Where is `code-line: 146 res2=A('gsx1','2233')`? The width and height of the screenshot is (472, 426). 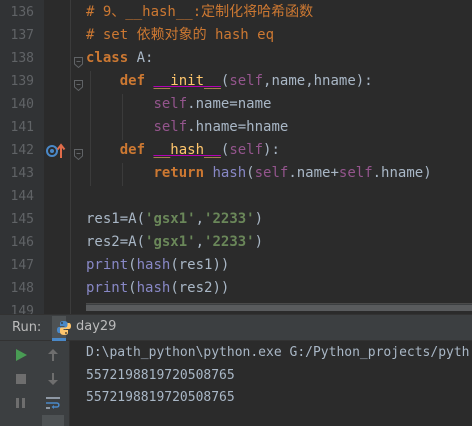 code-line: 146 res2=A('gsx1','2233') is located at coordinates (236, 242).